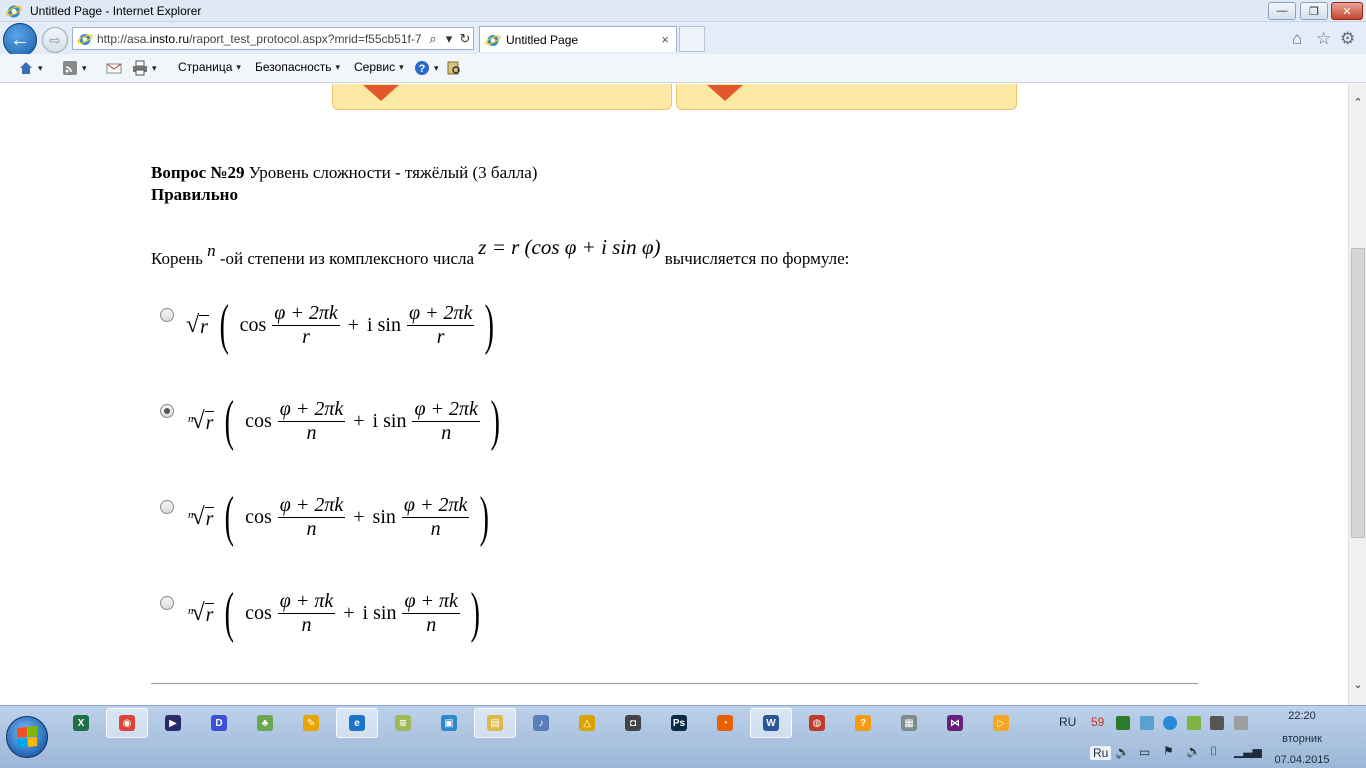 The height and width of the screenshot is (768, 1366). What do you see at coordinates (1347, 11) in the screenshot?
I see `close-button: ✕` at bounding box center [1347, 11].